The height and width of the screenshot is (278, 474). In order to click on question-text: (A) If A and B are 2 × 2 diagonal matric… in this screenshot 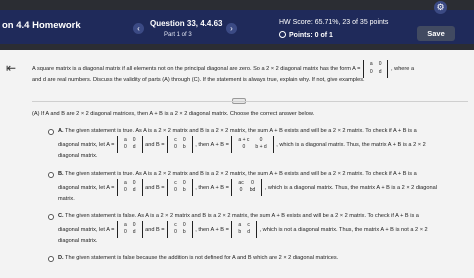, I will do `click(173, 114)`.